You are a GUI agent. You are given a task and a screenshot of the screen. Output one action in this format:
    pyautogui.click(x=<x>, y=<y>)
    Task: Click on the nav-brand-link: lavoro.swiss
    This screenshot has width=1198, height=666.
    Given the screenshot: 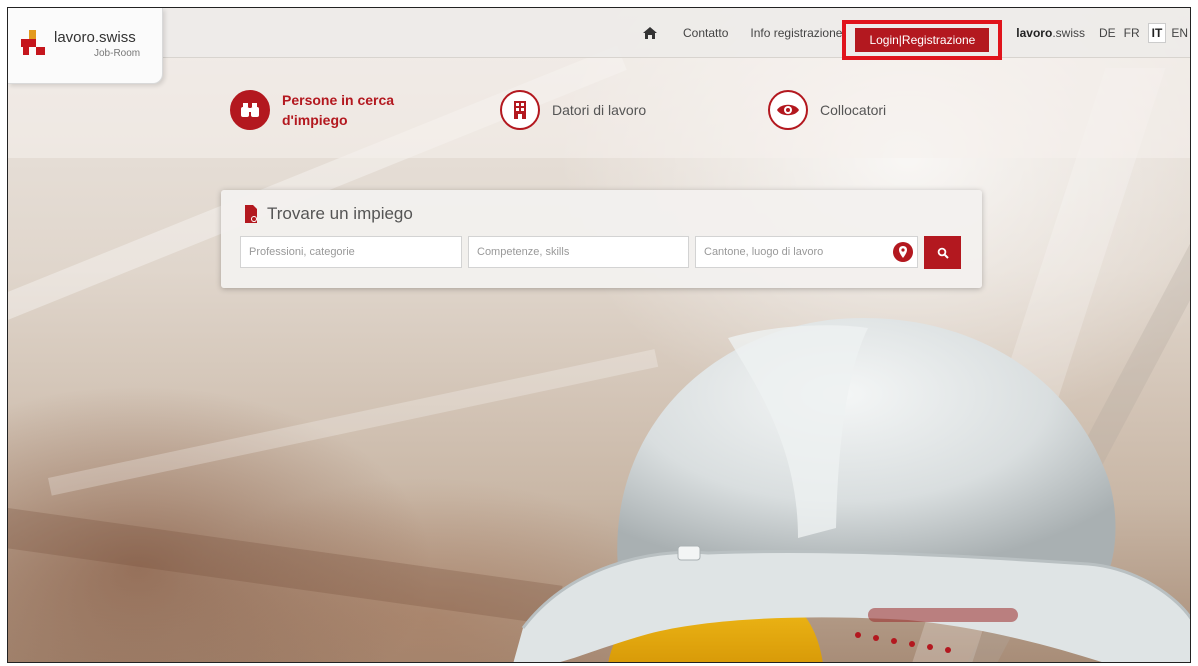 What is the action you would take?
    pyautogui.click(x=1050, y=33)
    